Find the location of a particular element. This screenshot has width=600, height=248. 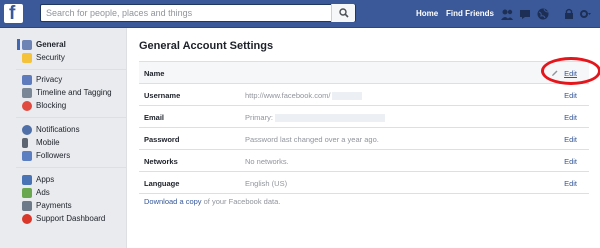

search-box is located at coordinates (198, 13).